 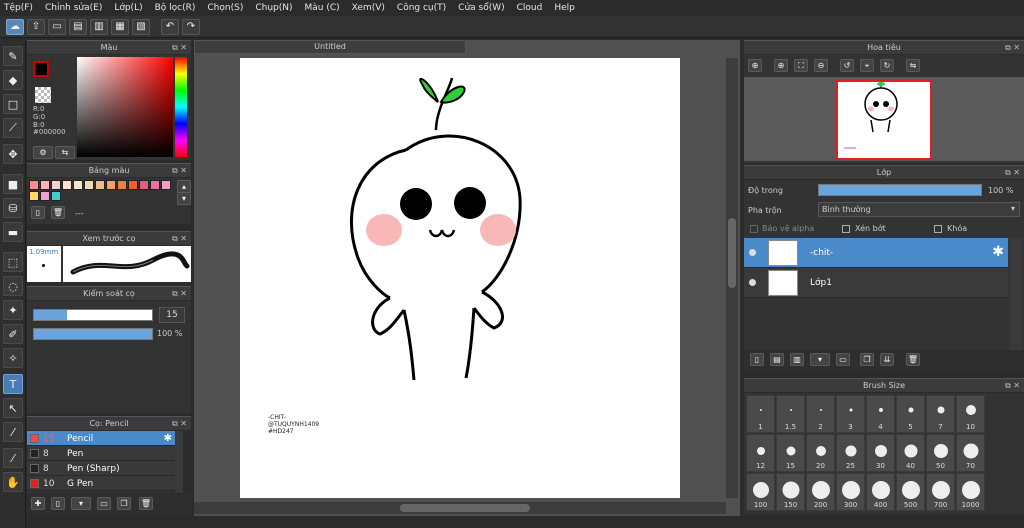 What do you see at coordinates (13, 310) in the screenshot?
I see `magic-wand-tool-icon: ✦` at bounding box center [13, 310].